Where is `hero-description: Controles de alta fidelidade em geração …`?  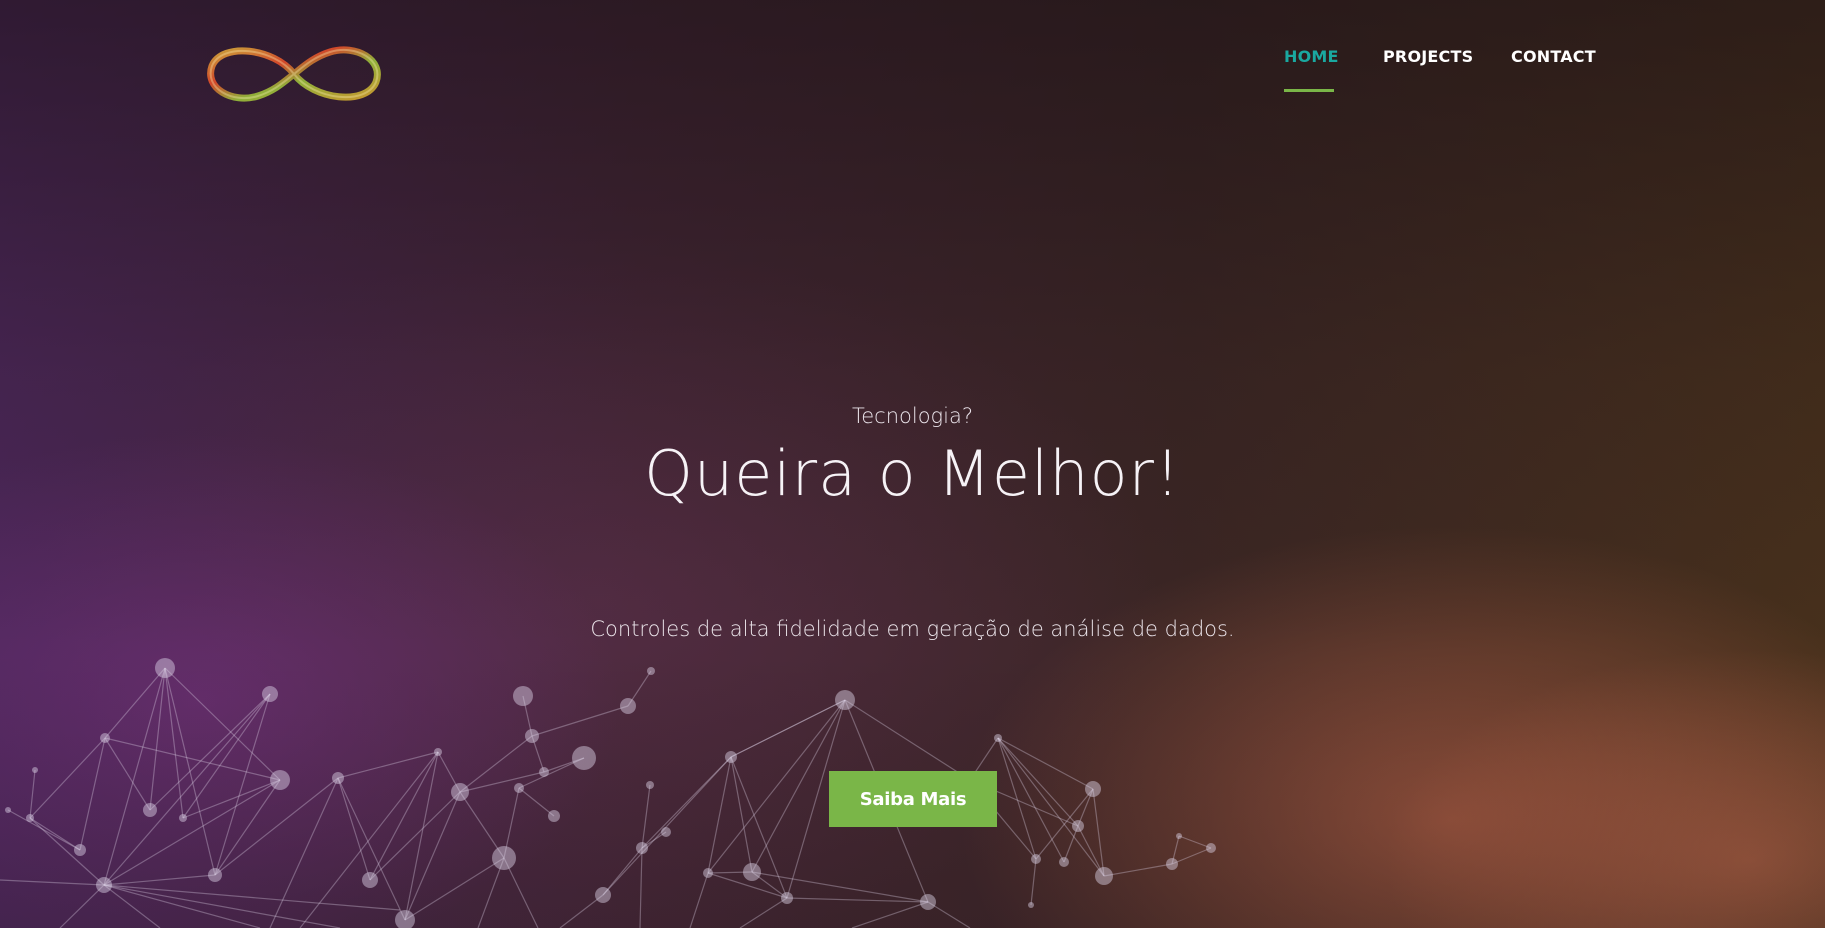 hero-description: Controles de alta fidelidade em geração … is located at coordinates (912, 629).